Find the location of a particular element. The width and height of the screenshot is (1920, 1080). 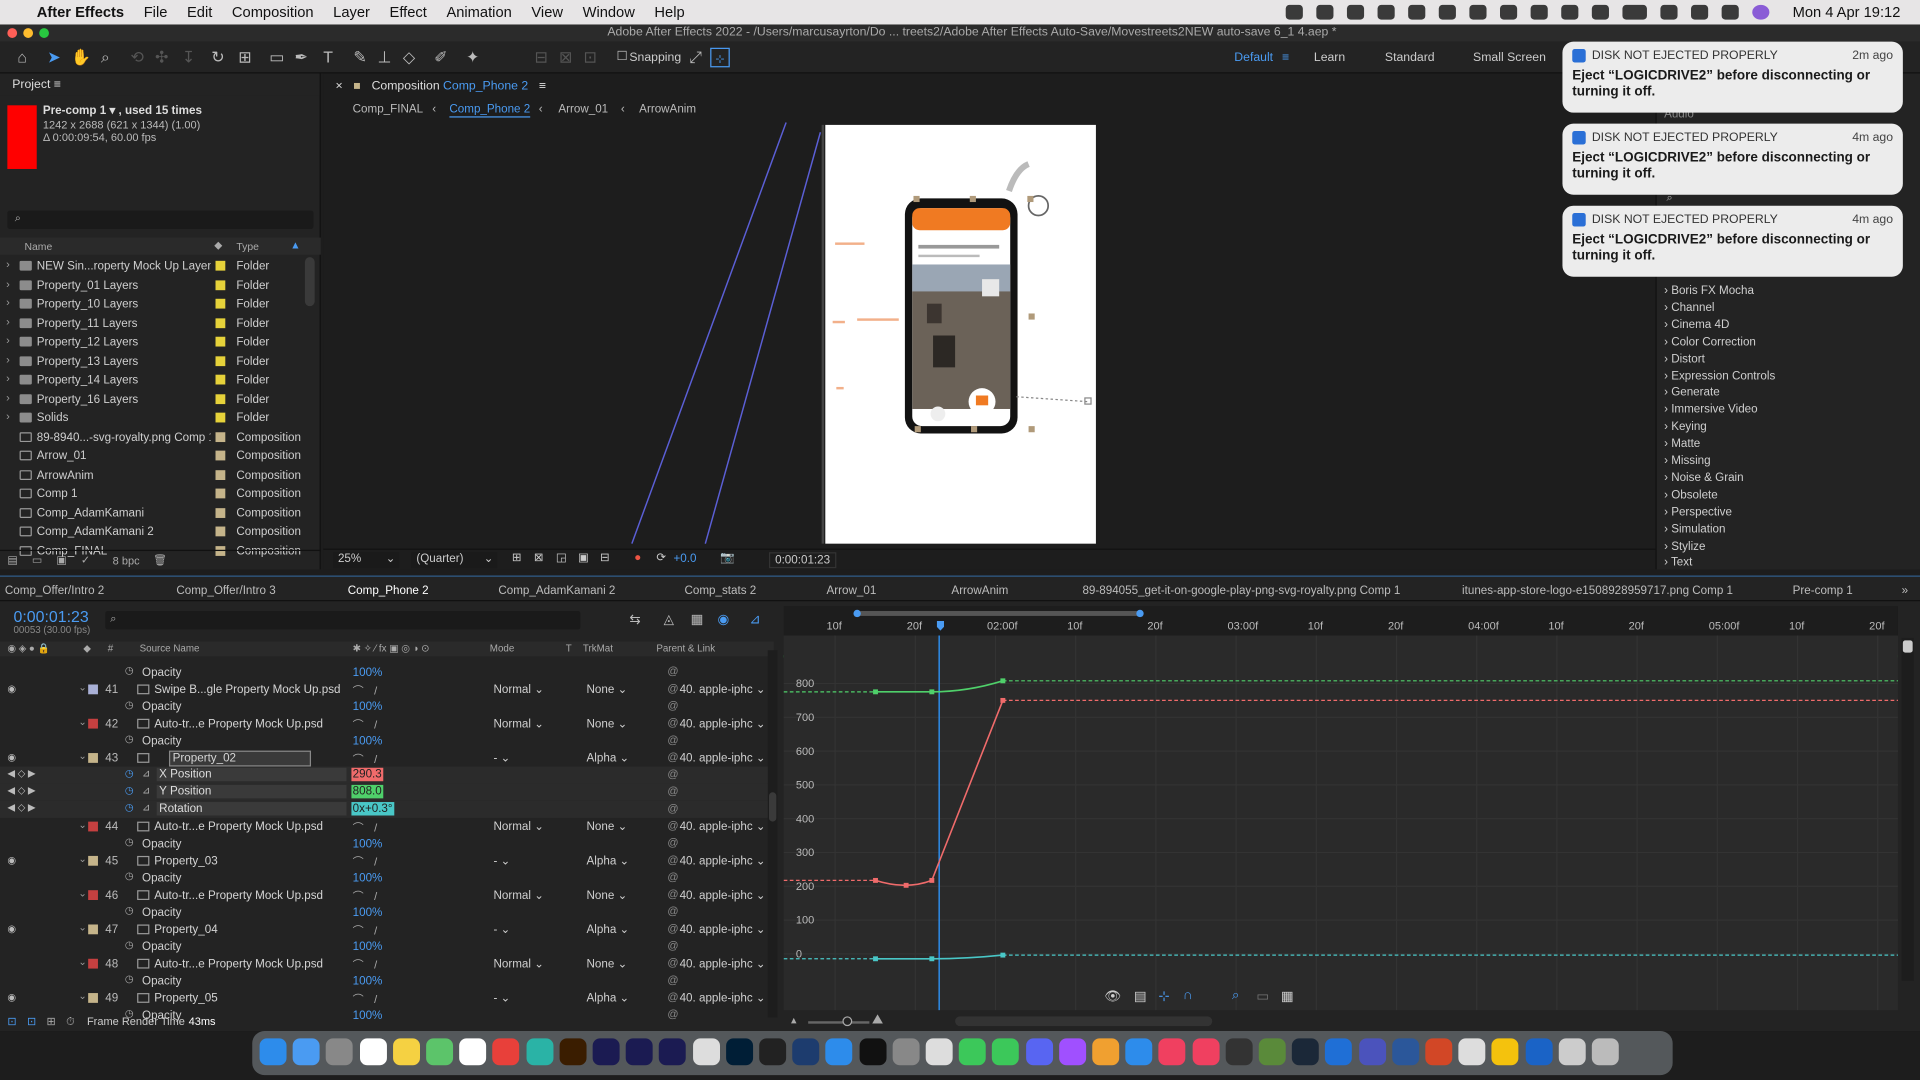

illustrator-icon is located at coordinates (573, 1052).